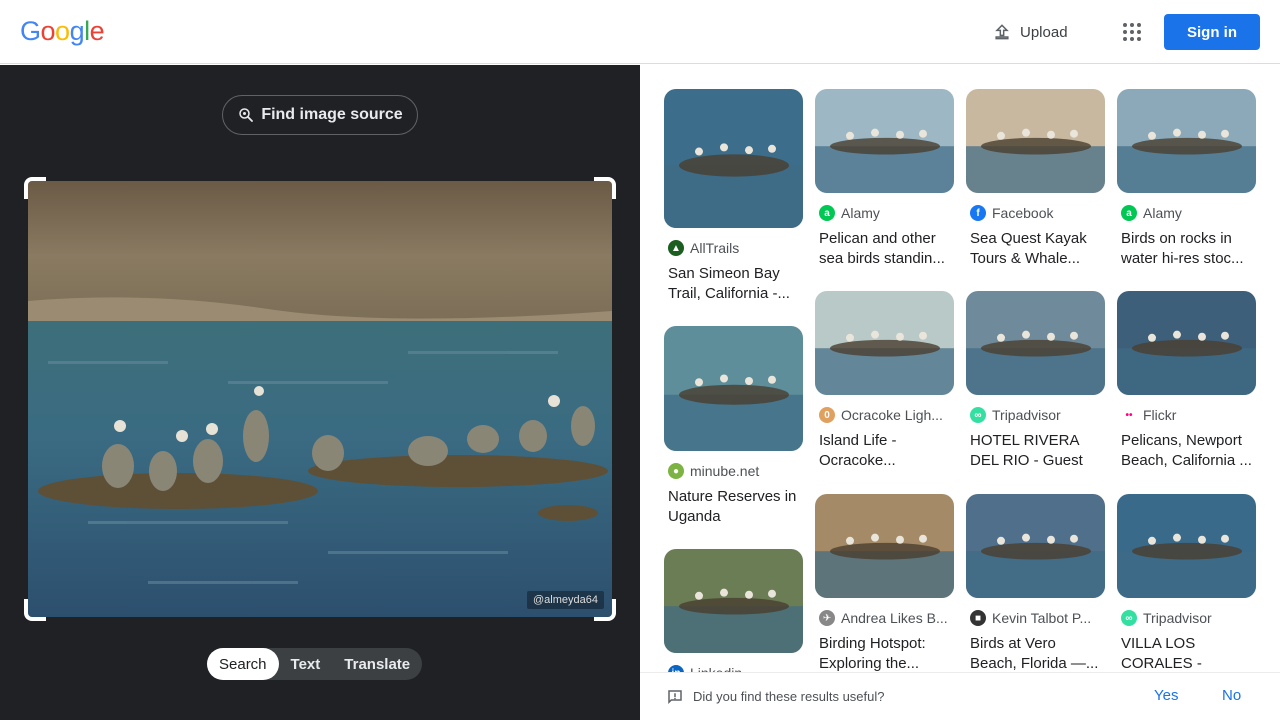 The width and height of the screenshot is (1280, 720). What do you see at coordinates (377, 664) in the screenshot?
I see `tab-translate: Translate` at bounding box center [377, 664].